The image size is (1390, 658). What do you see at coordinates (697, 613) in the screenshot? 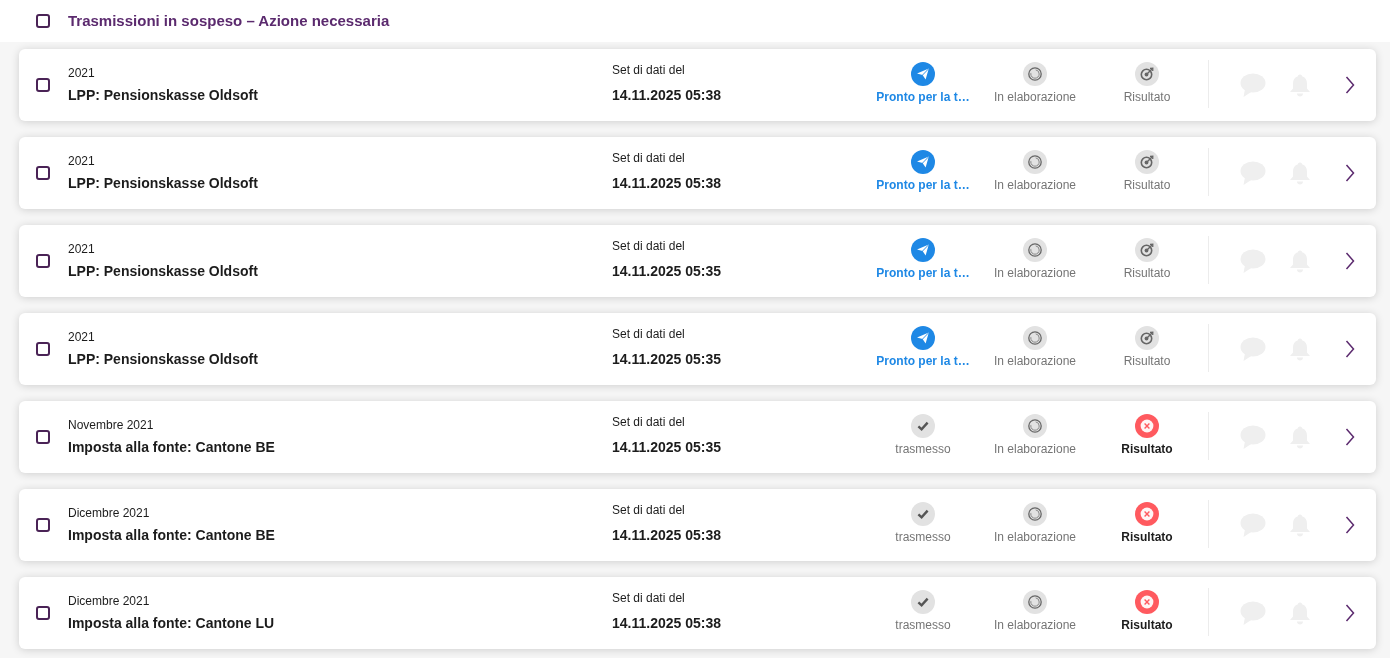
I see `transmission-card: Dicembre 2021 Imposta alla fonte: Cantone LU Set di dati del 14.11.2025 05:38 trasmesso In elaborazione Risultato` at bounding box center [697, 613].